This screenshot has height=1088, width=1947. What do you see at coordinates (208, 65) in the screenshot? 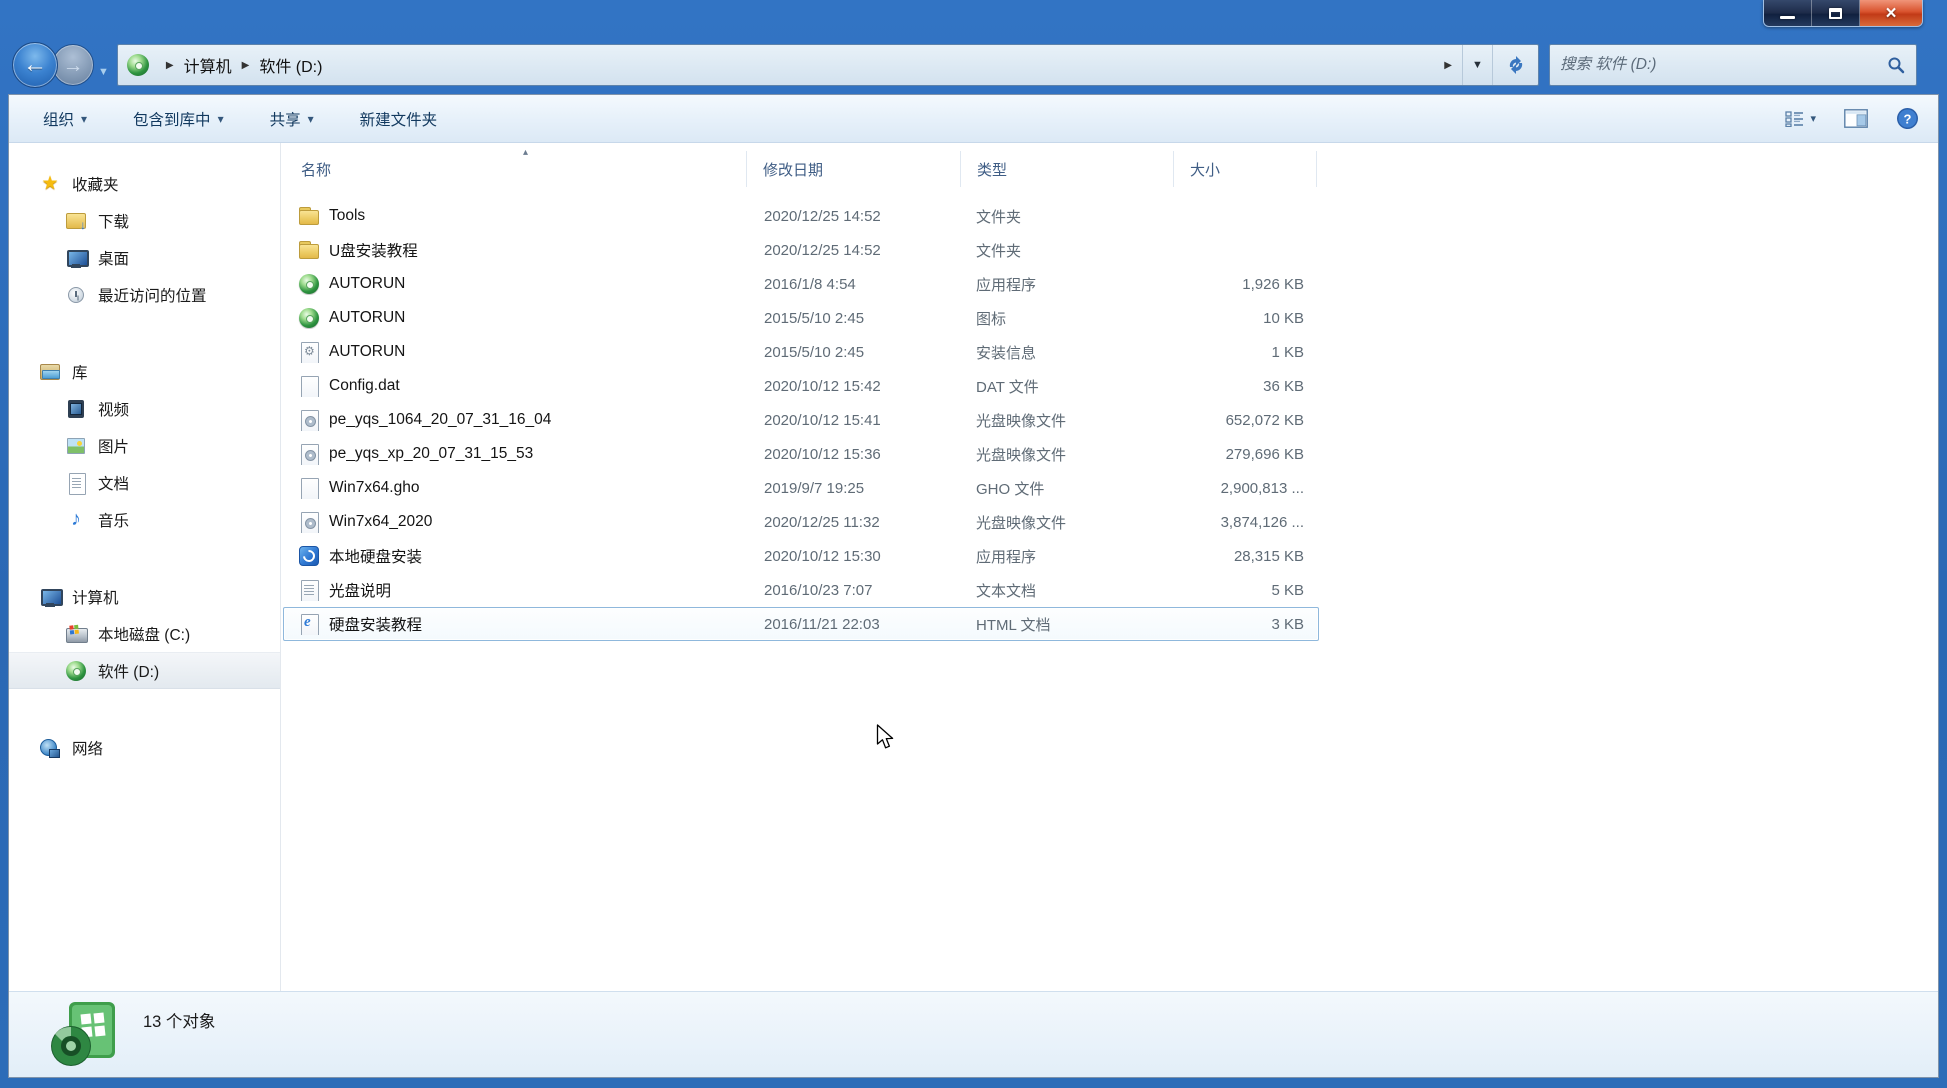
I see `breadcrumb-label: 计算机` at bounding box center [208, 65].